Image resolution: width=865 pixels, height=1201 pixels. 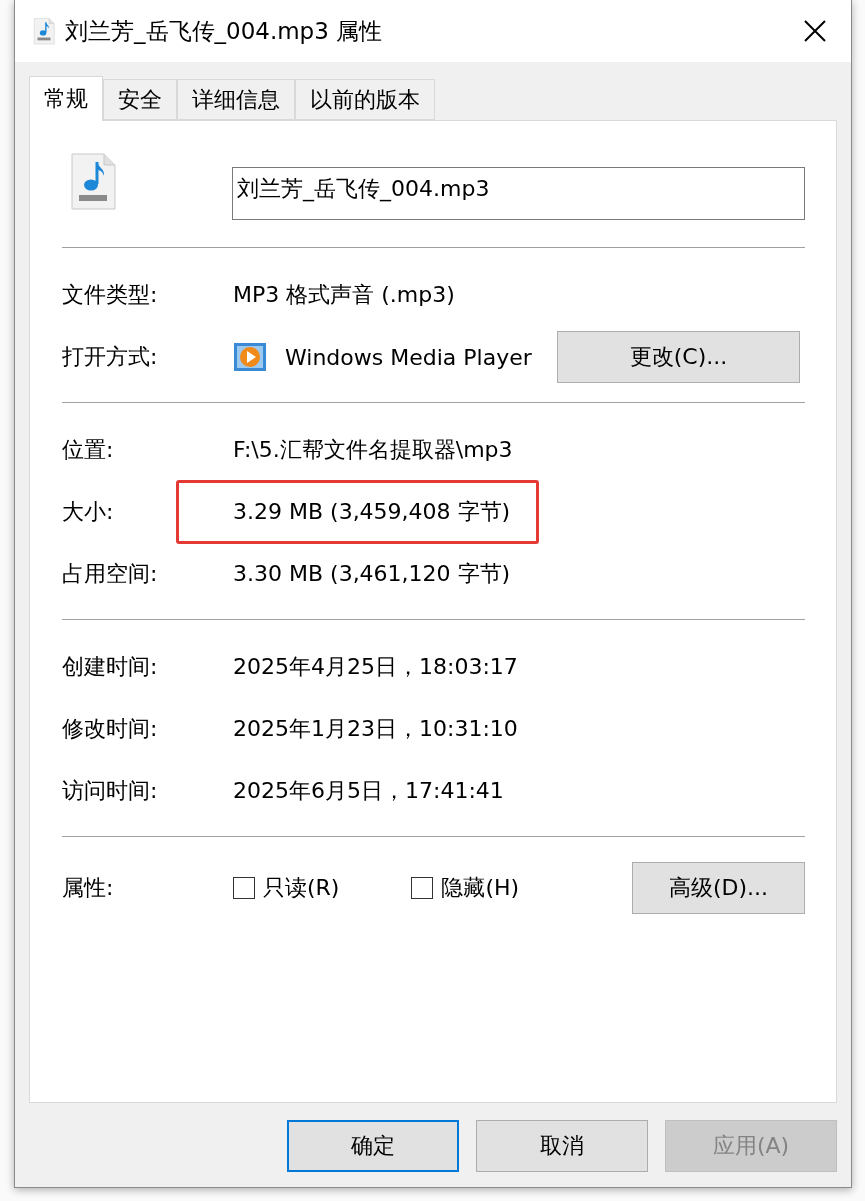 I want to click on field-label: 修改时间:, so click(x=110, y=729).